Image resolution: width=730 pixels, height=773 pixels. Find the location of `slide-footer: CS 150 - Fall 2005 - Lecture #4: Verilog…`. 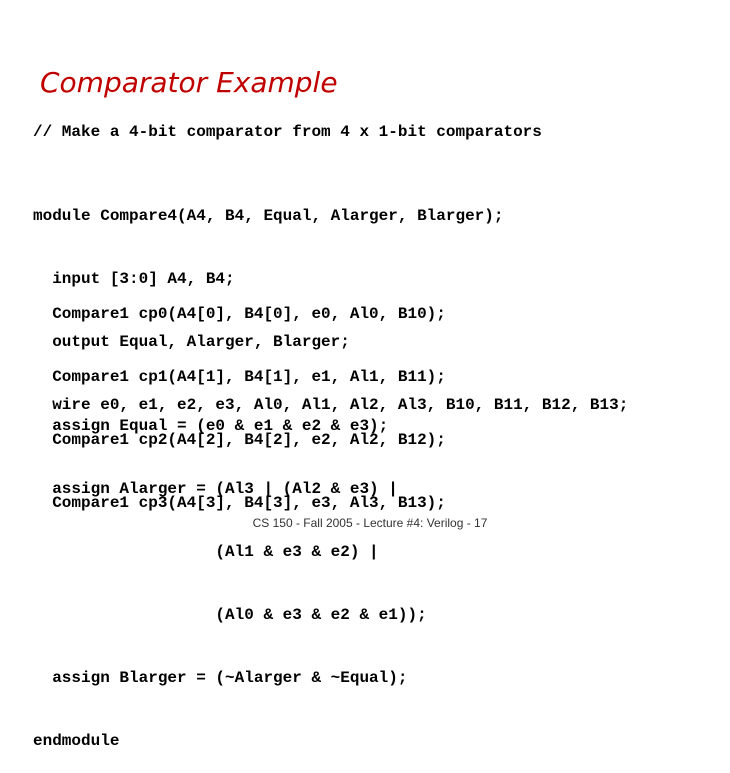

slide-footer: CS 150 - Fall 2005 - Lecture #4: Verilog… is located at coordinates (370, 523).